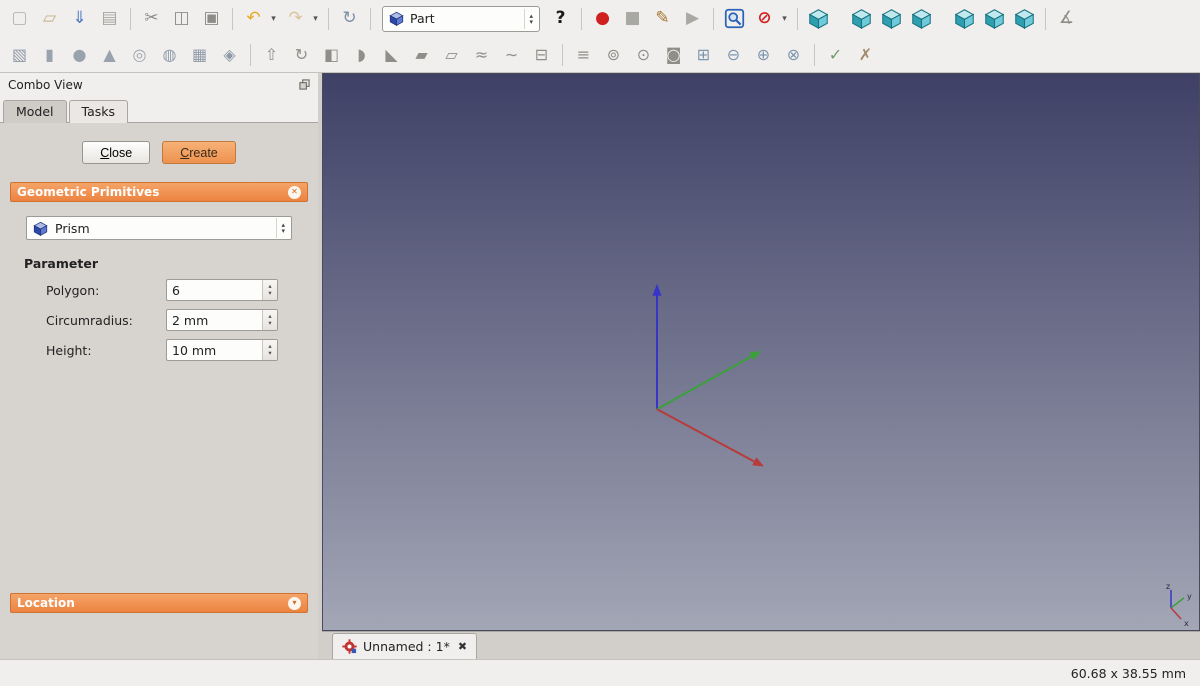 This screenshot has height=686, width=1200. I want to click on offset-3d-icon: ⊚, so click(613, 54).